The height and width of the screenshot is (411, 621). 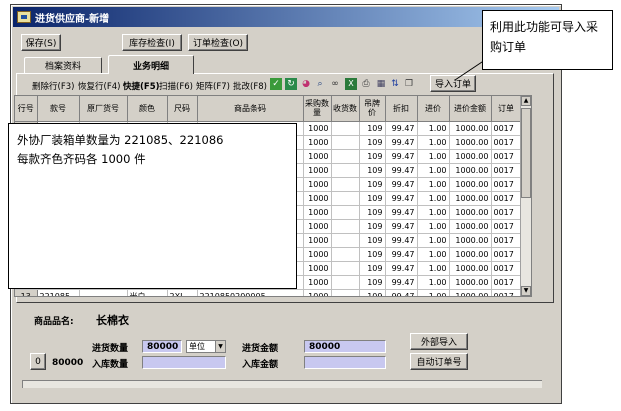 What do you see at coordinates (218, 42) in the screenshot?
I see `order-check-button: 订单检查(O)` at bounding box center [218, 42].